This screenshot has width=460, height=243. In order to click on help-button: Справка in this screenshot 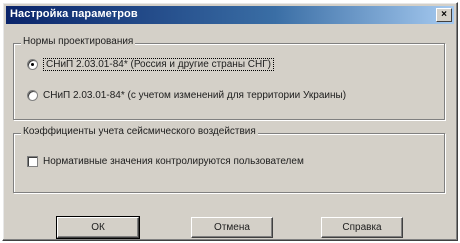, I will do `click(362, 227)`.